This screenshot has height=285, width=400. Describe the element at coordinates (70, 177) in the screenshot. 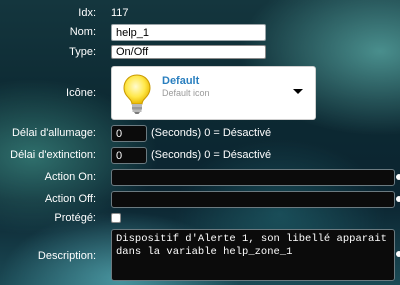

I see `action-on-label: Action On:` at that location.